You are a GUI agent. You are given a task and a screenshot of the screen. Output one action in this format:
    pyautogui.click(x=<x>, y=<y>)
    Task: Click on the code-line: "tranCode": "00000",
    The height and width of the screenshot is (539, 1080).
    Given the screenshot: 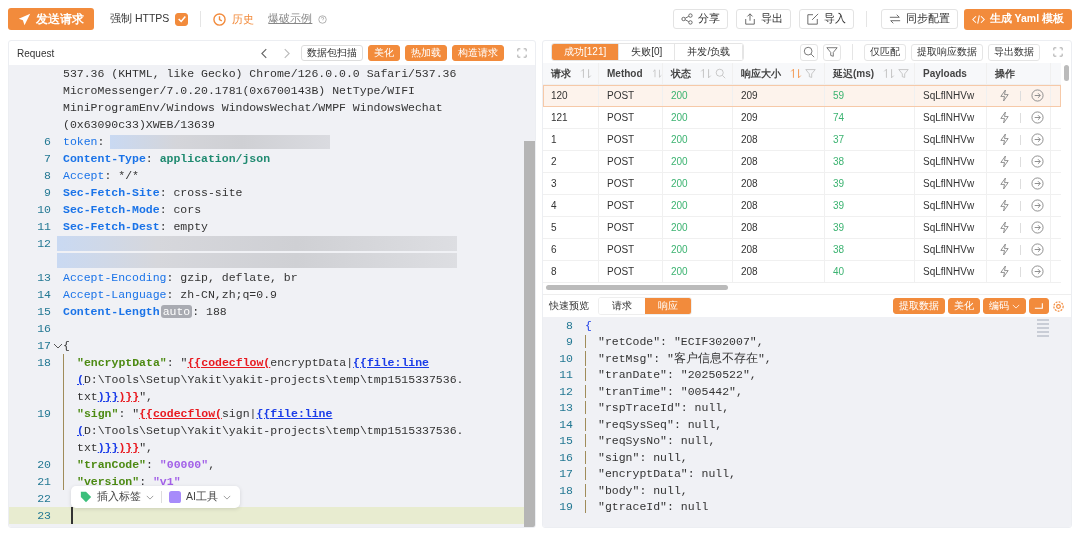 What is the action you would take?
    pyautogui.click(x=146, y=464)
    